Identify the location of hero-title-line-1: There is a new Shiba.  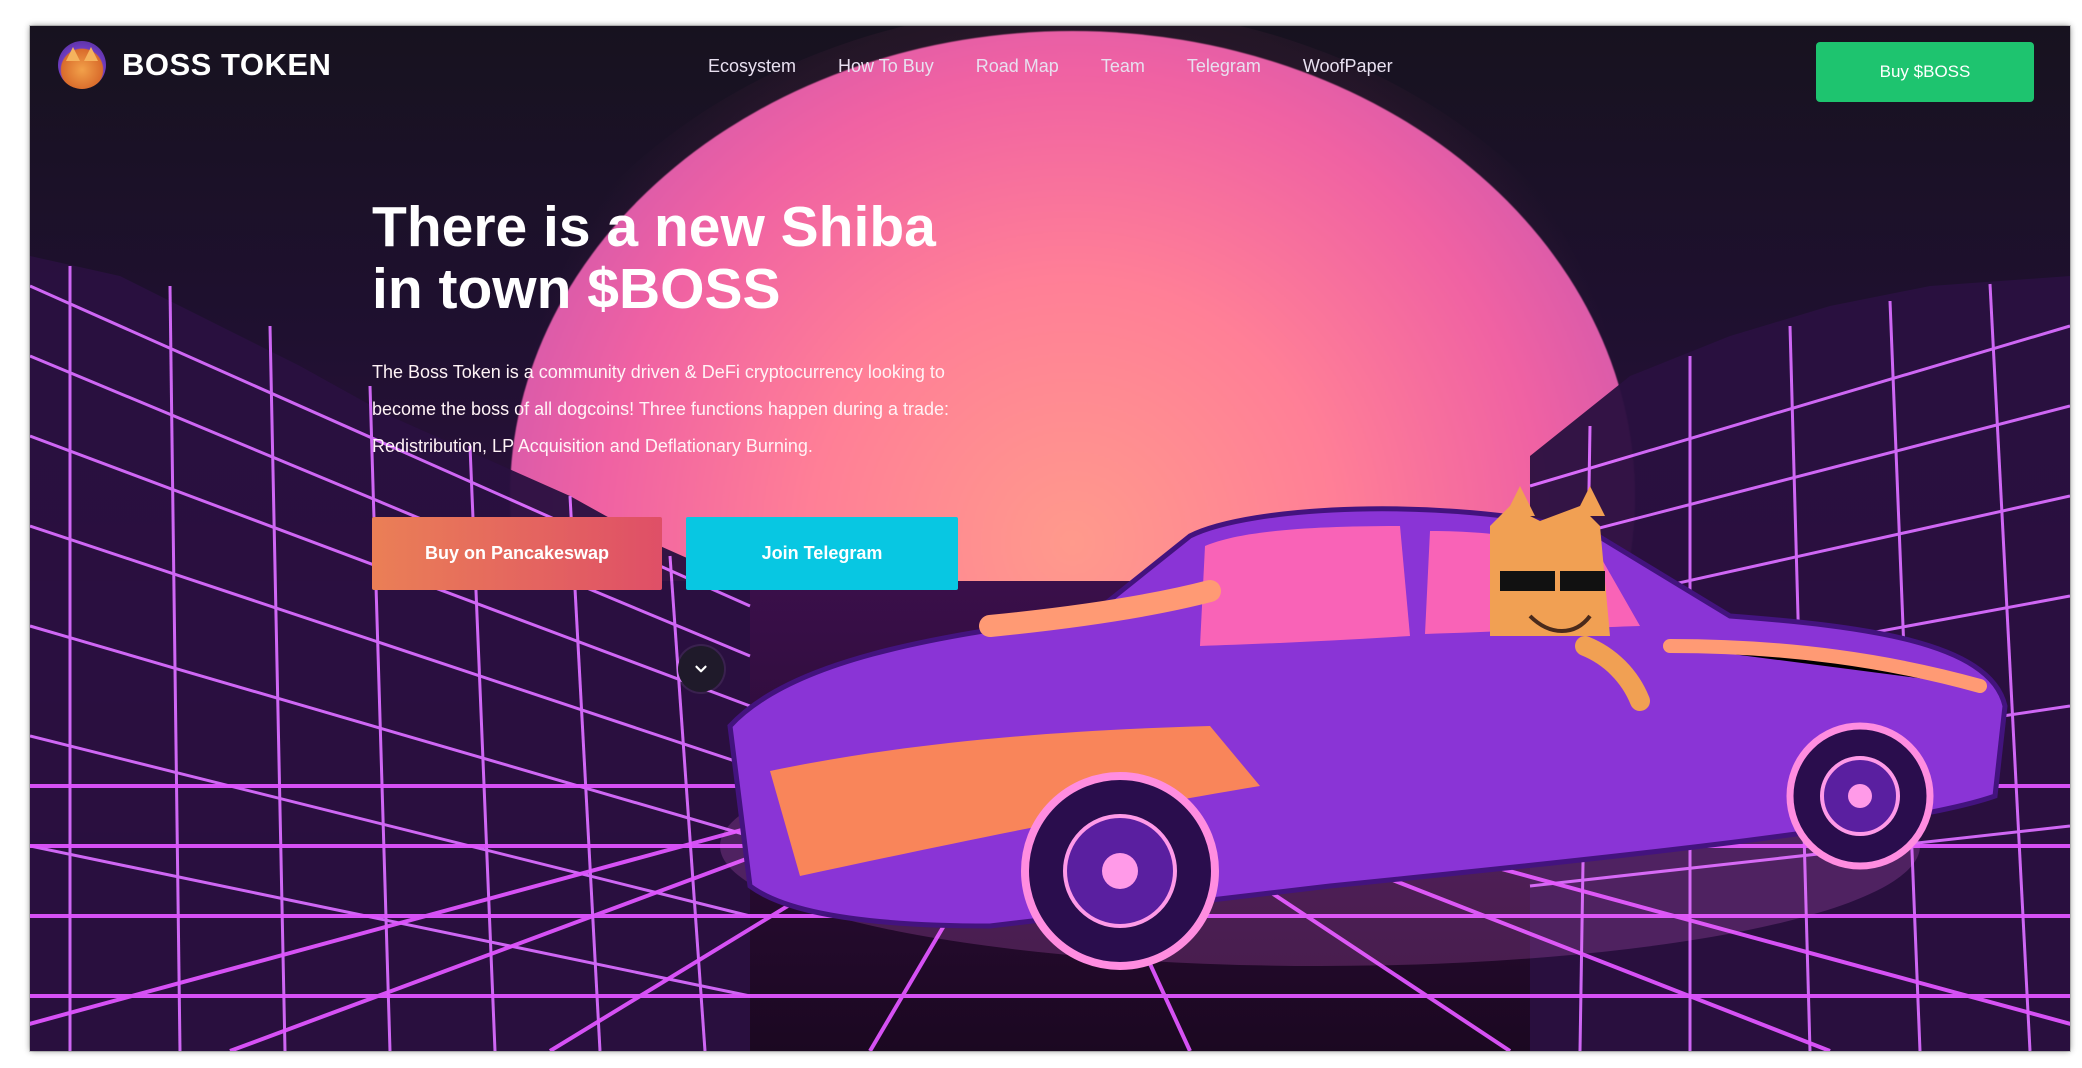
(654, 227).